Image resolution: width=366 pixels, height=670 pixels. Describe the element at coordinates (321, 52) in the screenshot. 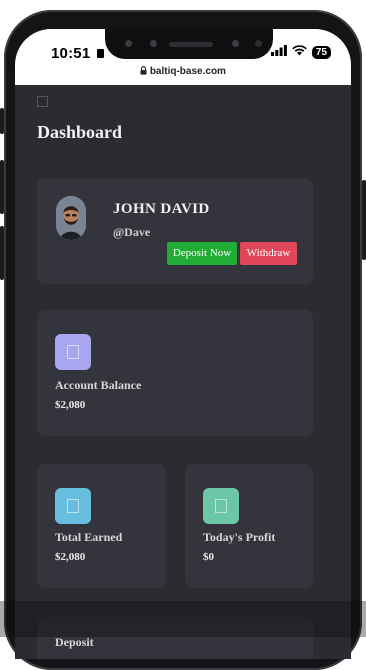

I see `battery-icon: 75` at that location.